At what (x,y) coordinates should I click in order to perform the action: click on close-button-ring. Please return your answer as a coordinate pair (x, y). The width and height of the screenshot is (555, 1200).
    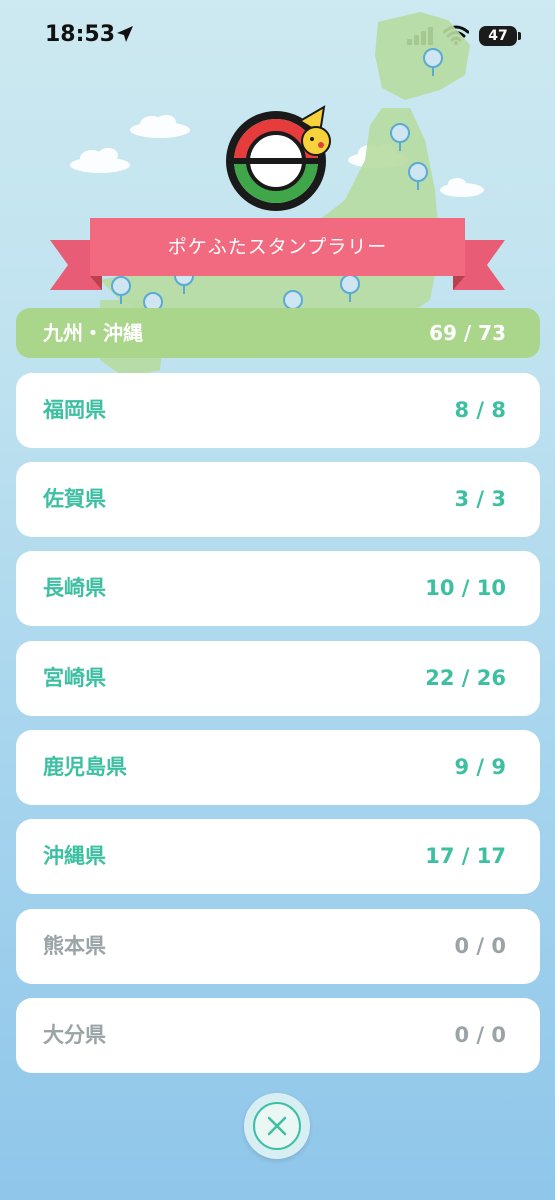
    Looking at the image, I should click on (277, 1126).